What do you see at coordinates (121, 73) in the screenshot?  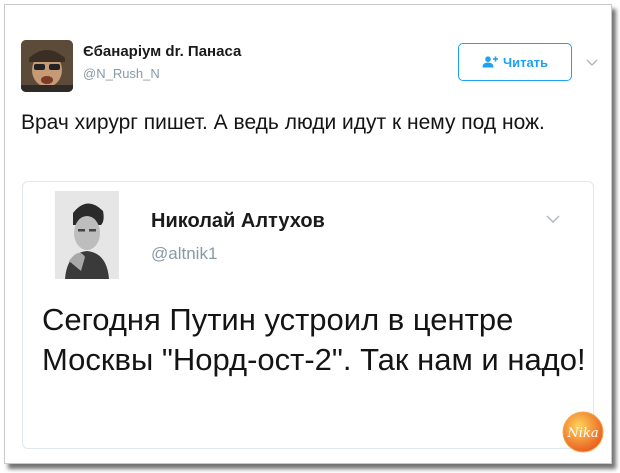 I see `user-handle: @N_Rush_N` at bounding box center [121, 73].